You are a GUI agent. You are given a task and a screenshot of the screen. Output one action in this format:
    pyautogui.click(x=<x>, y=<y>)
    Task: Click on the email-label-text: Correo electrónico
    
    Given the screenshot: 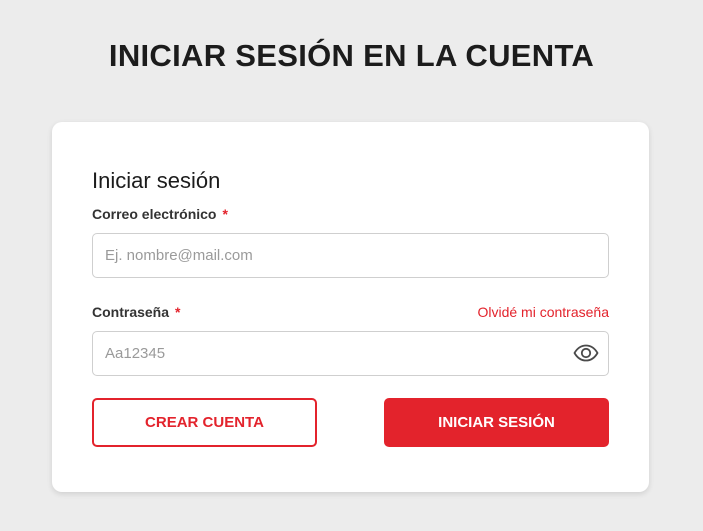 What is the action you would take?
    pyautogui.click(x=154, y=214)
    